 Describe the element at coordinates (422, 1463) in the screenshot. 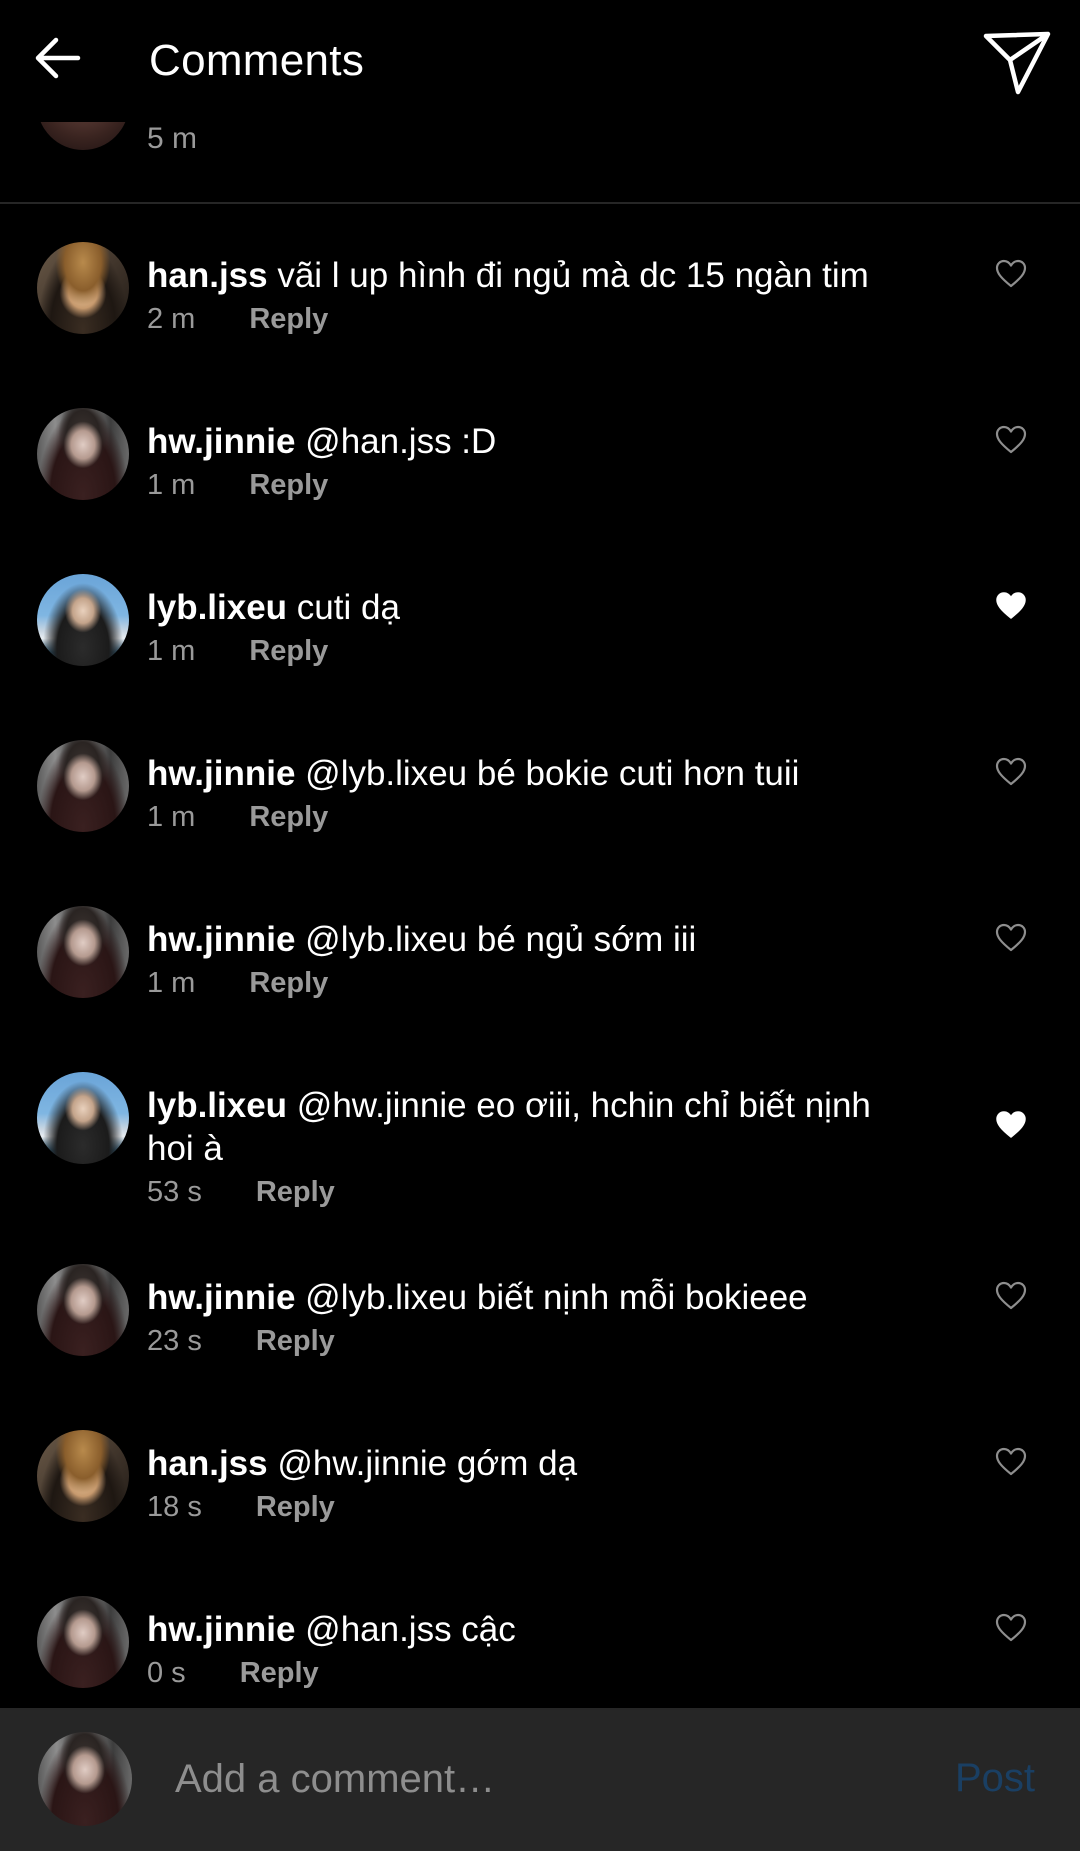

I see `comment-body: @hw.jinnie gớm dạ` at that location.